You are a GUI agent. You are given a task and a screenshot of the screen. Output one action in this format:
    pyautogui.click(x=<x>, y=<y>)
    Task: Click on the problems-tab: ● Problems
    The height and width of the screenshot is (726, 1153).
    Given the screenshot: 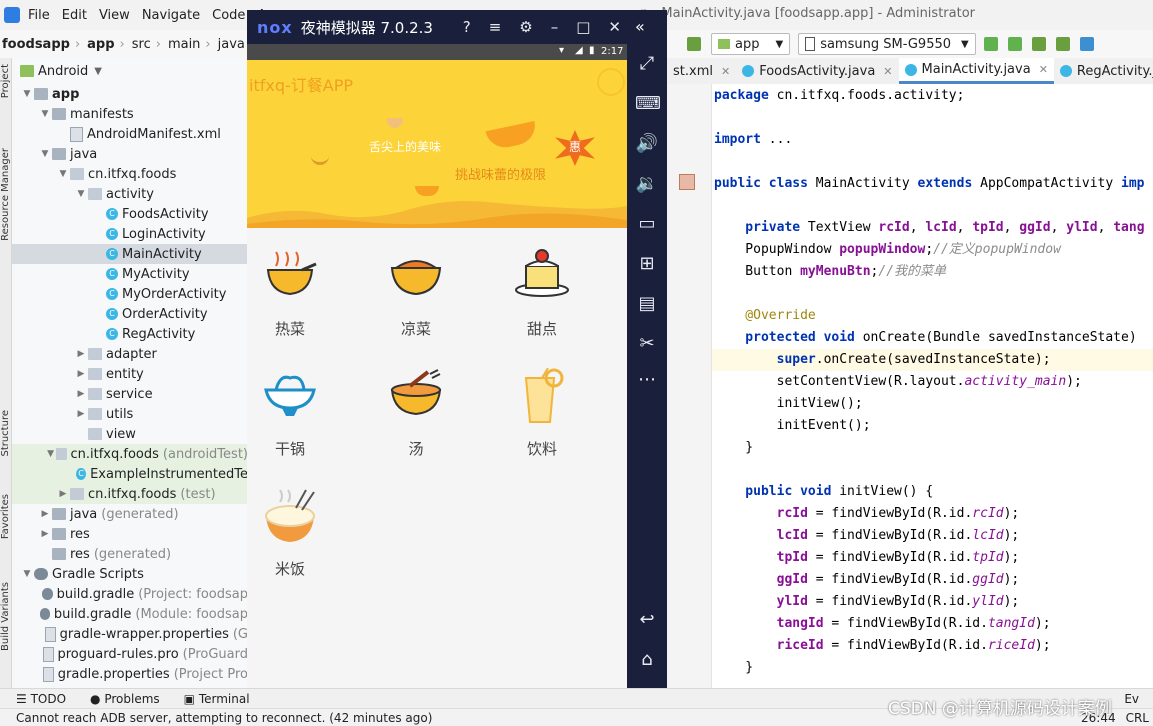 What is the action you would take?
    pyautogui.click(x=125, y=699)
    